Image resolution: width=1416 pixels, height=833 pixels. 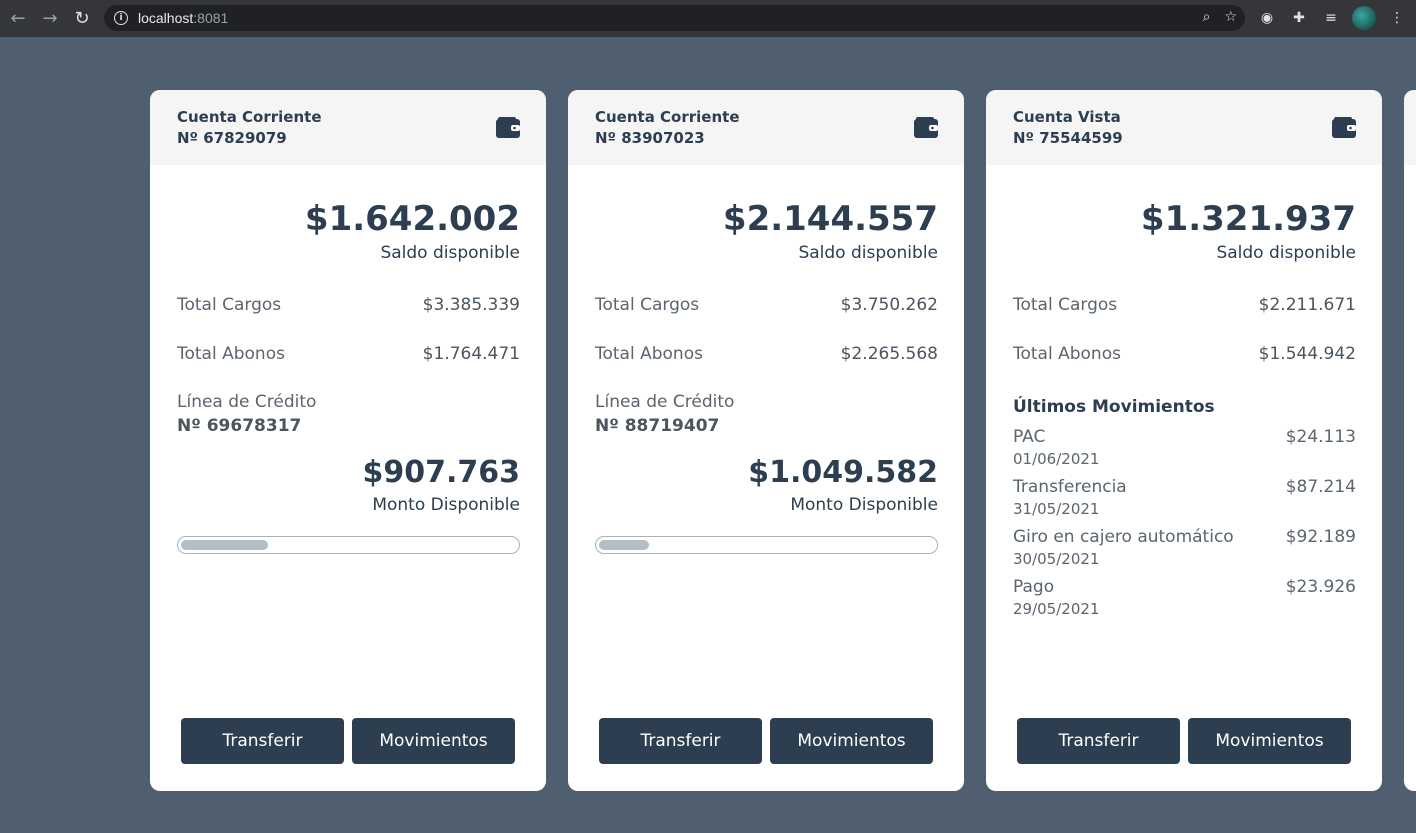 What do you see at coordinates (657, 426) in the screenshot?
I see `credit-line-number: Nº 88719407` at bounding box center [657, 426].